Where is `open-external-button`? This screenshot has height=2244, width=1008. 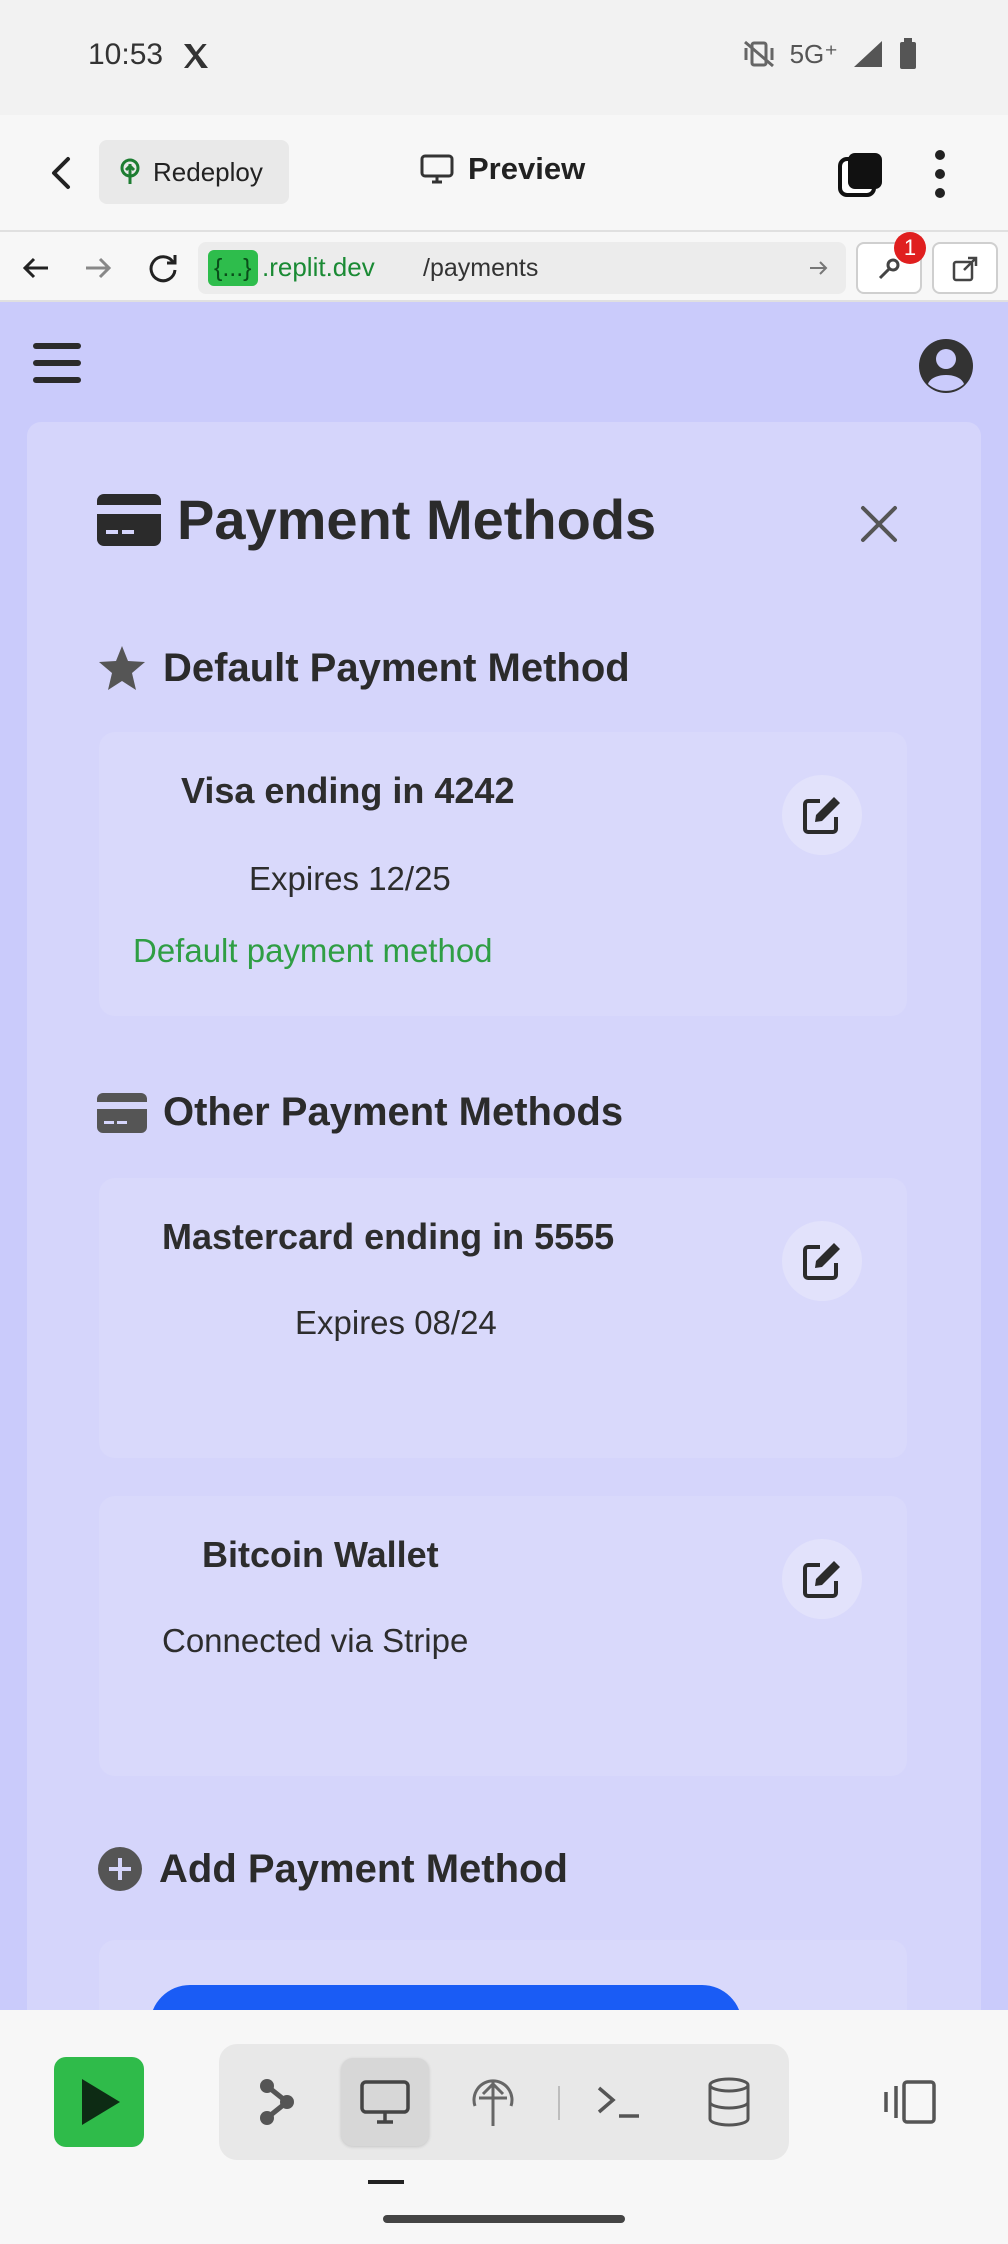
open-external-button is located at coordinates (965, 268).